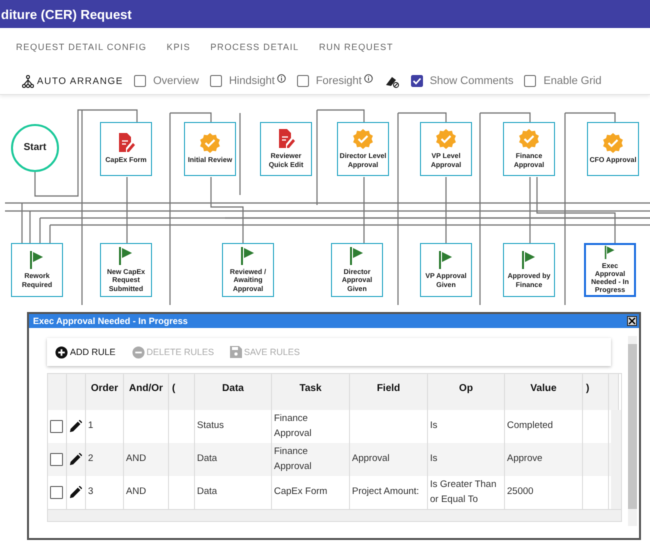 Image resolution: width=650 pixels, height=550 pixels. I want to click on close-button, so click(632, 321).